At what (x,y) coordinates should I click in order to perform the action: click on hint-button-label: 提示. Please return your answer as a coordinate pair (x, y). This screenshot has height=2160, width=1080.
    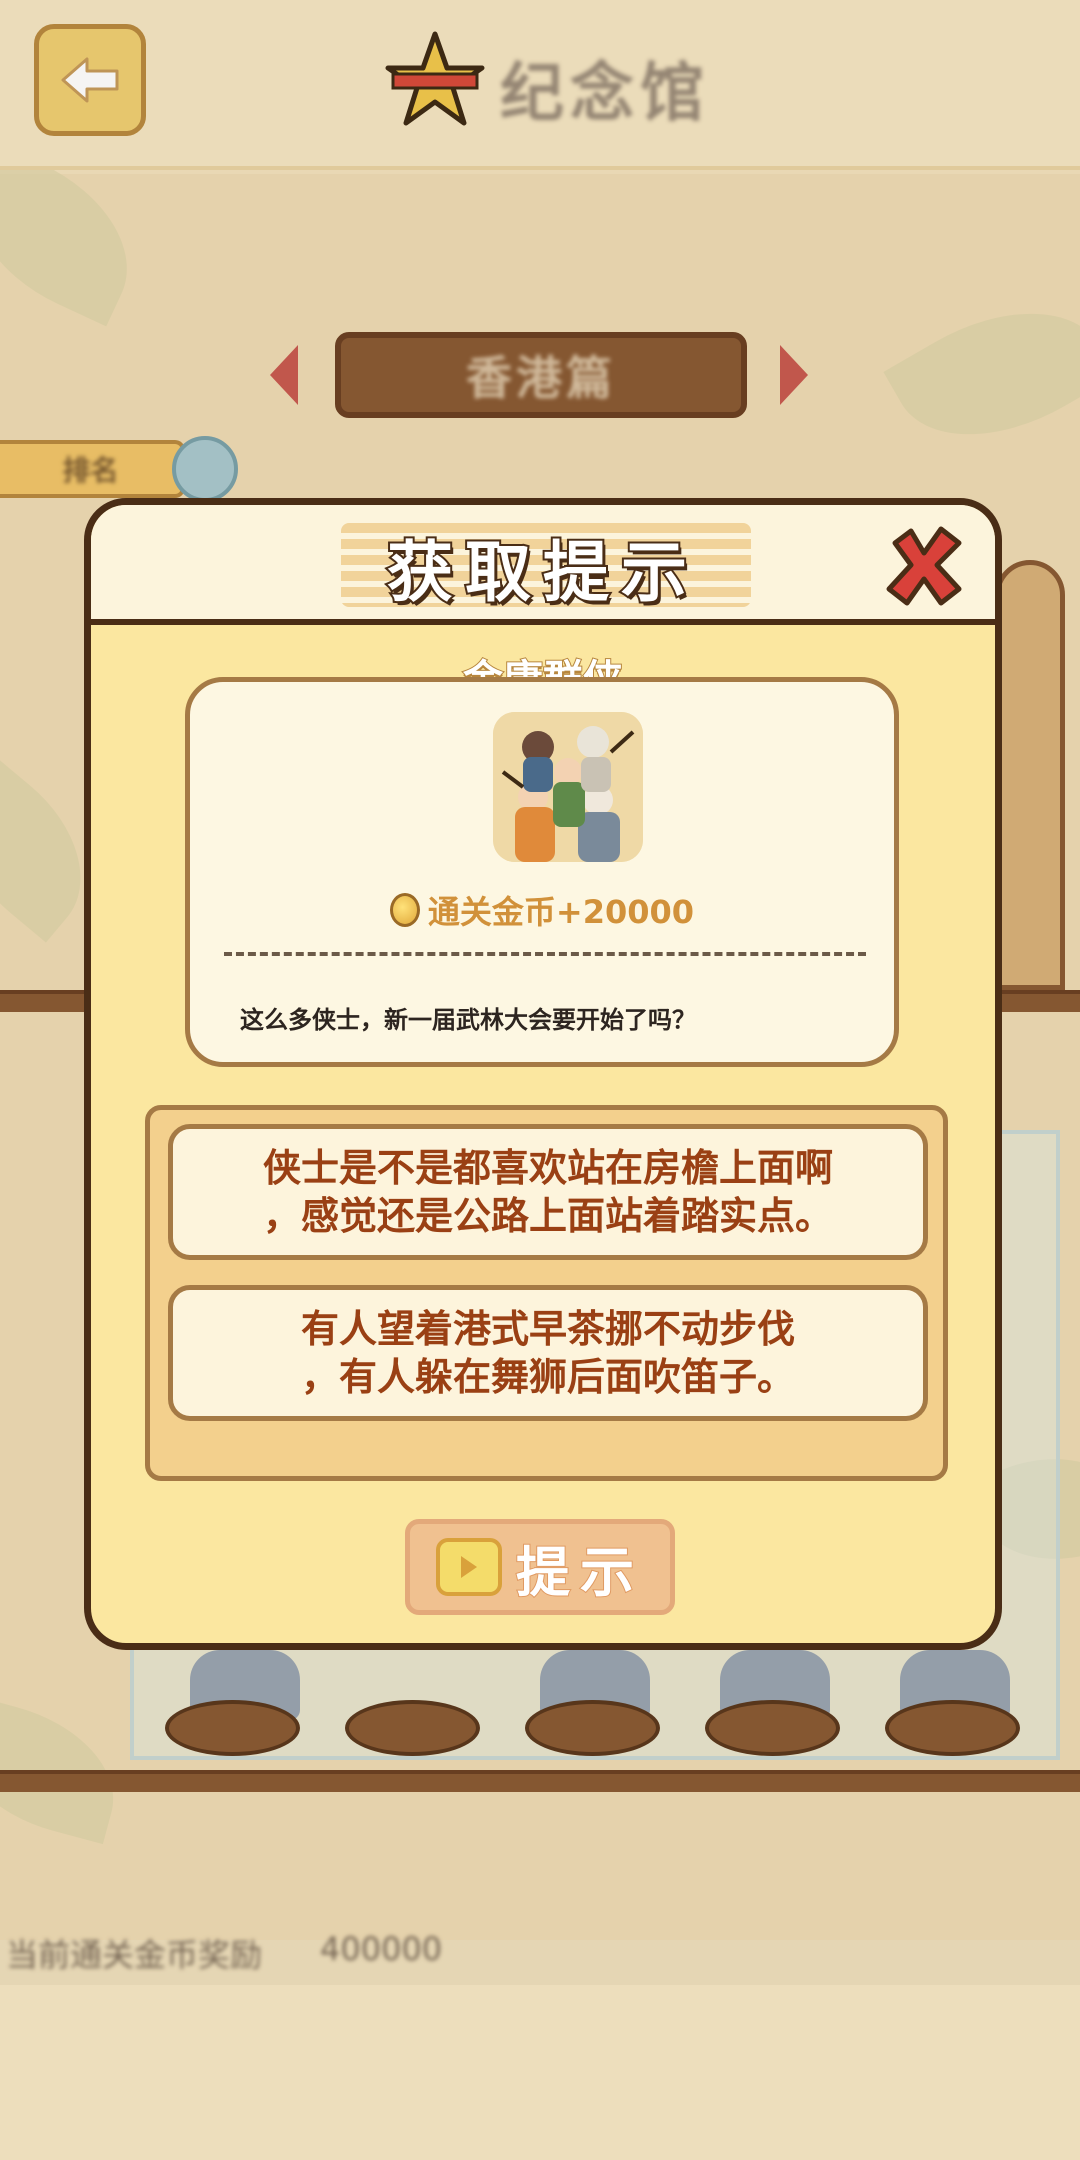
    Looking at the image, I should click on (579, 1572).